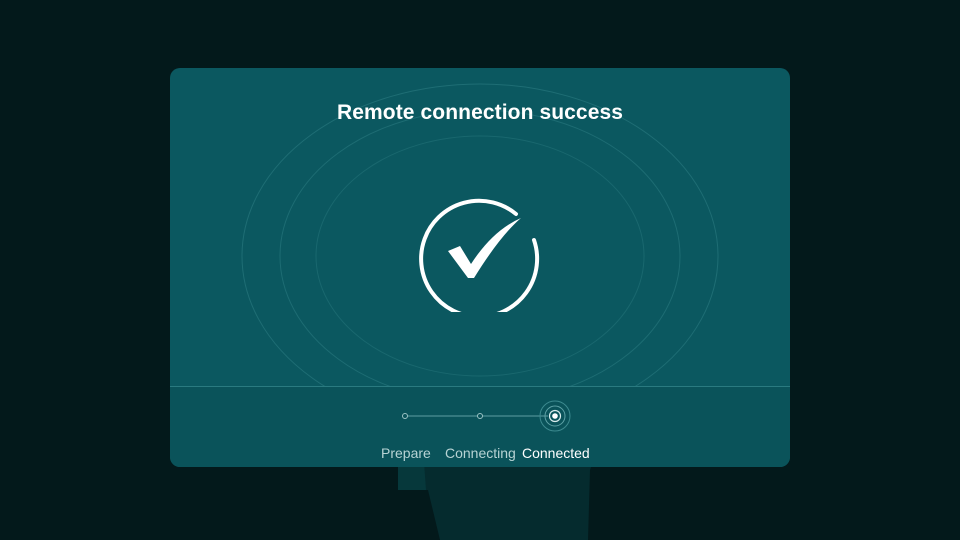 The image size is (960, 540). Describe the element at coordinates (480, 416) in the screenshot. I see `step-dot-connecting` at that location.